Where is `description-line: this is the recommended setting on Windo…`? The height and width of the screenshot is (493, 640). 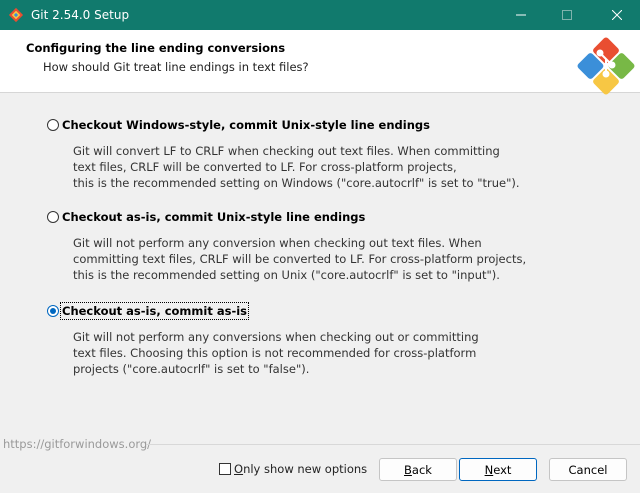
description-line: this is the recommended setting on Windo… is located at coordinates (296, 183).